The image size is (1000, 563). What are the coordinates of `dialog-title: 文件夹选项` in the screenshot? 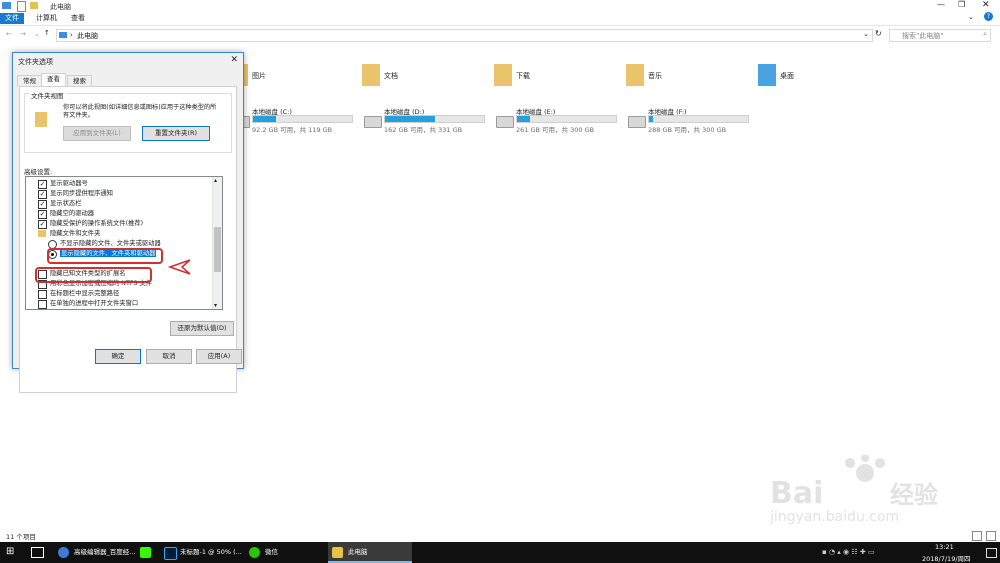 It's located at (35, 62).